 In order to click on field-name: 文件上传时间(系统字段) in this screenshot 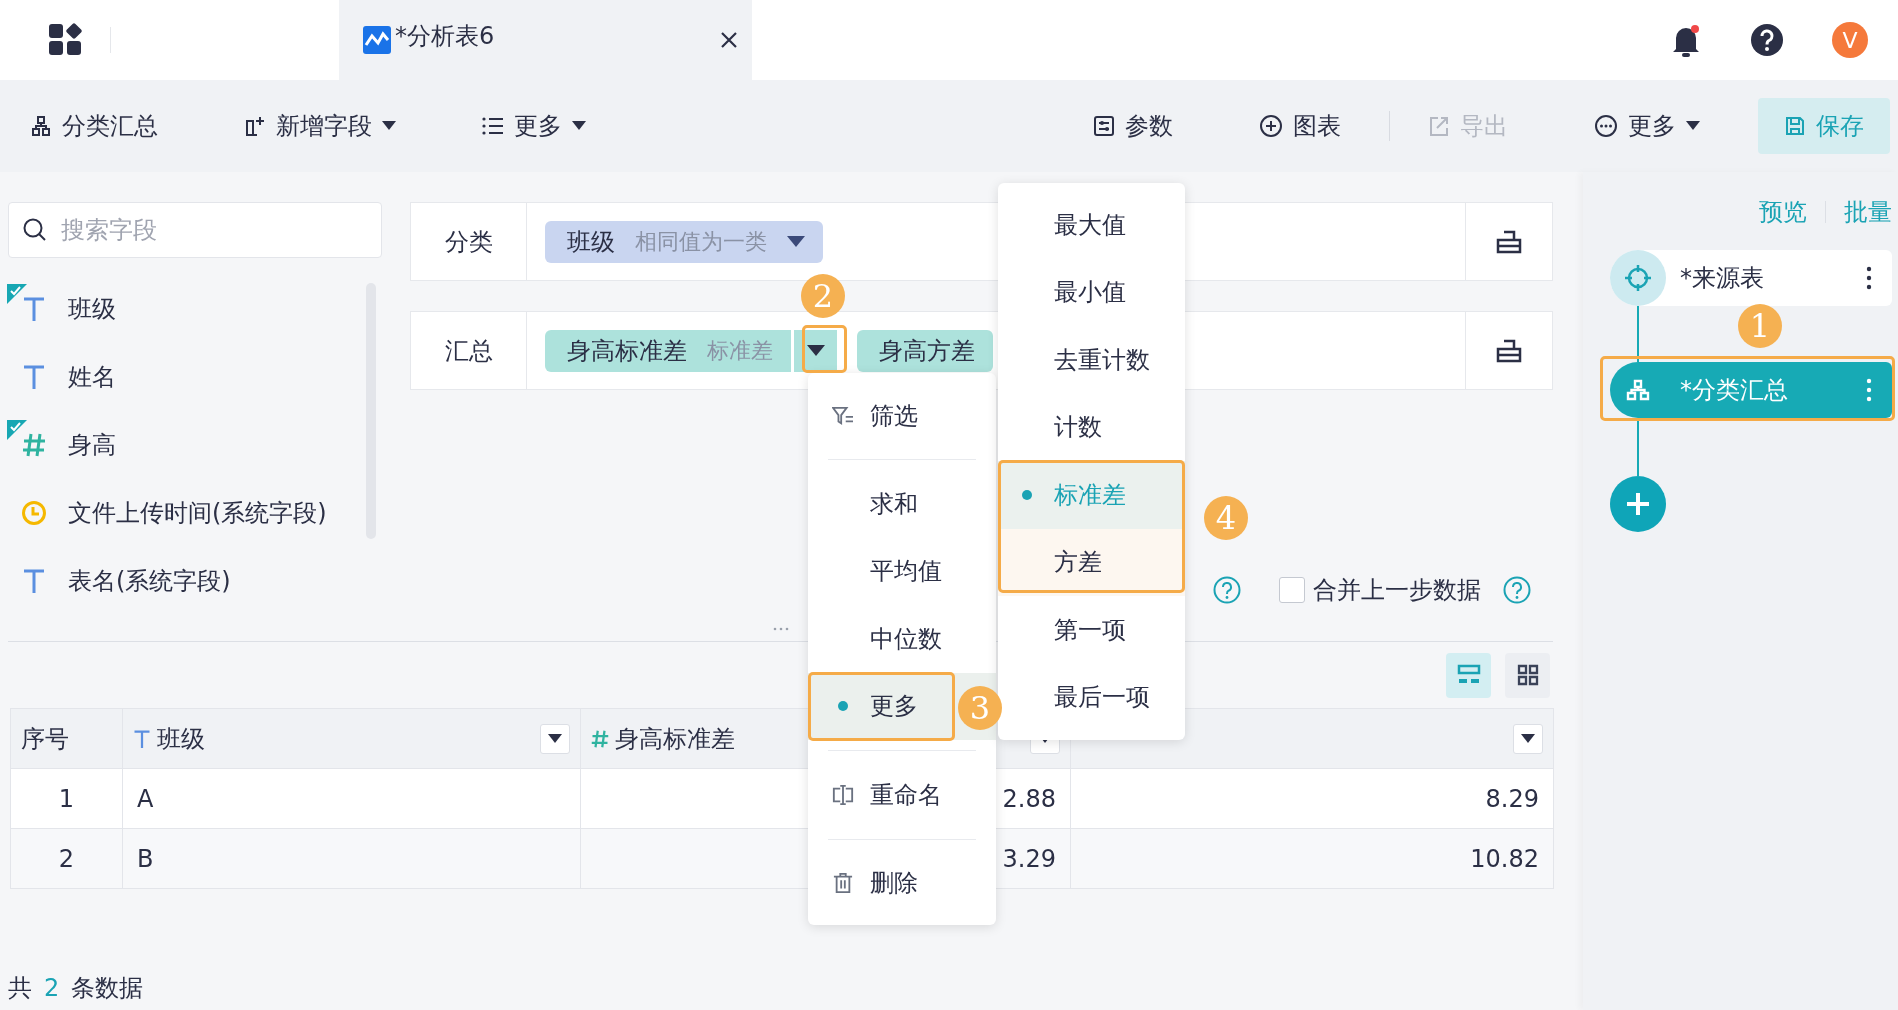, I will do `click(197, 513)`.